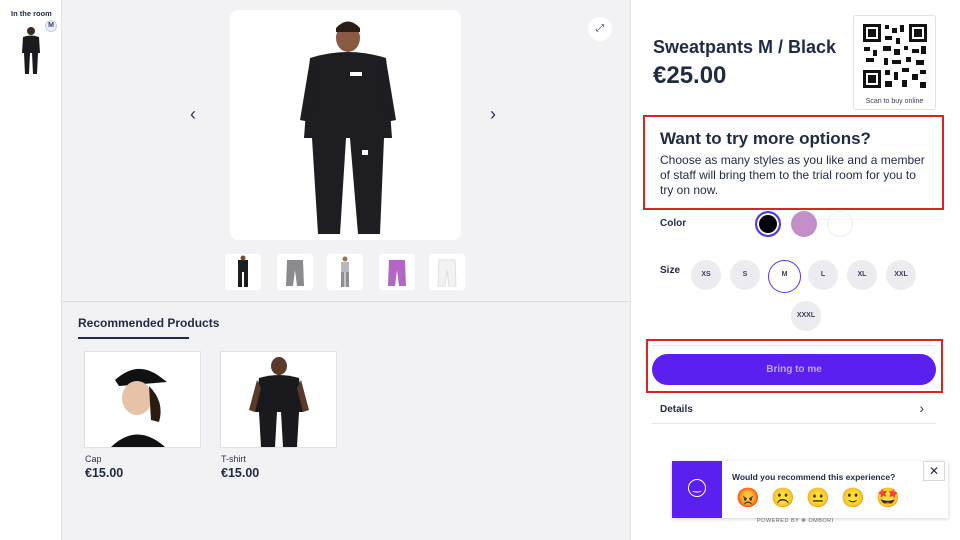 This screenshot has width=960, height=540. Describe the element at coordinates (853, 499) in the screenshot. I see `rating-happy-icon: 🙂` at that location.